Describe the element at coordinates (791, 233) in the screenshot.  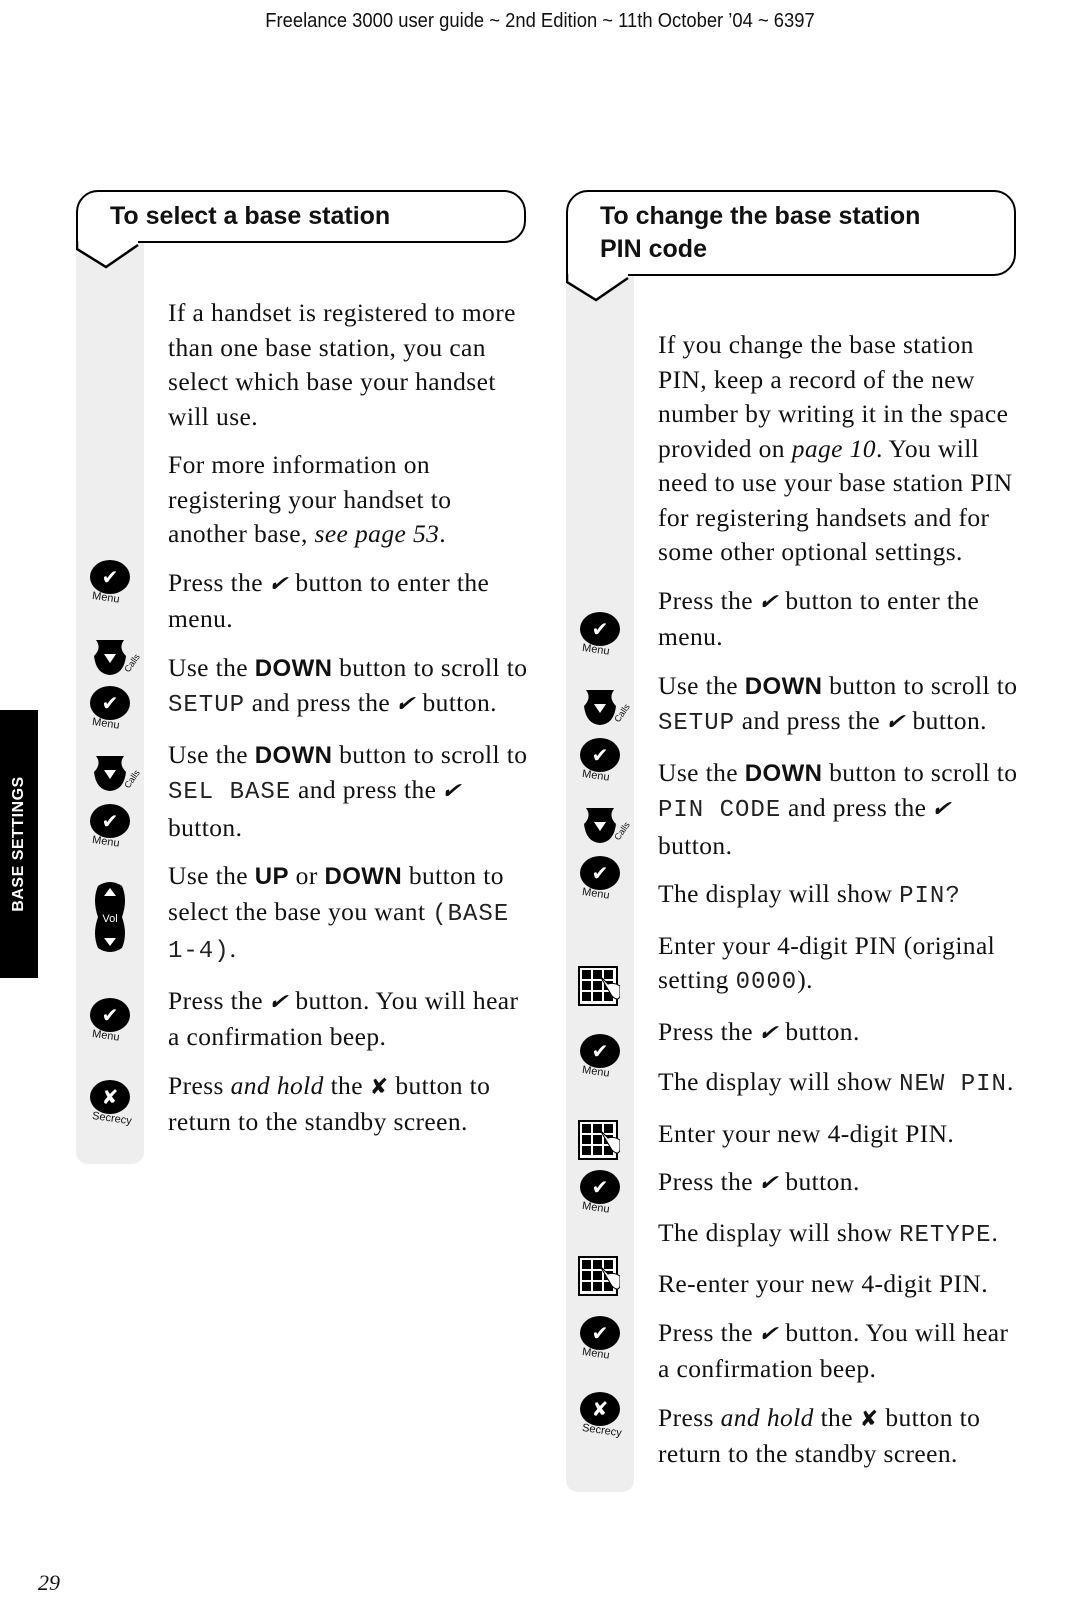
I see `section-title: To change the base station PIN code` at that location.